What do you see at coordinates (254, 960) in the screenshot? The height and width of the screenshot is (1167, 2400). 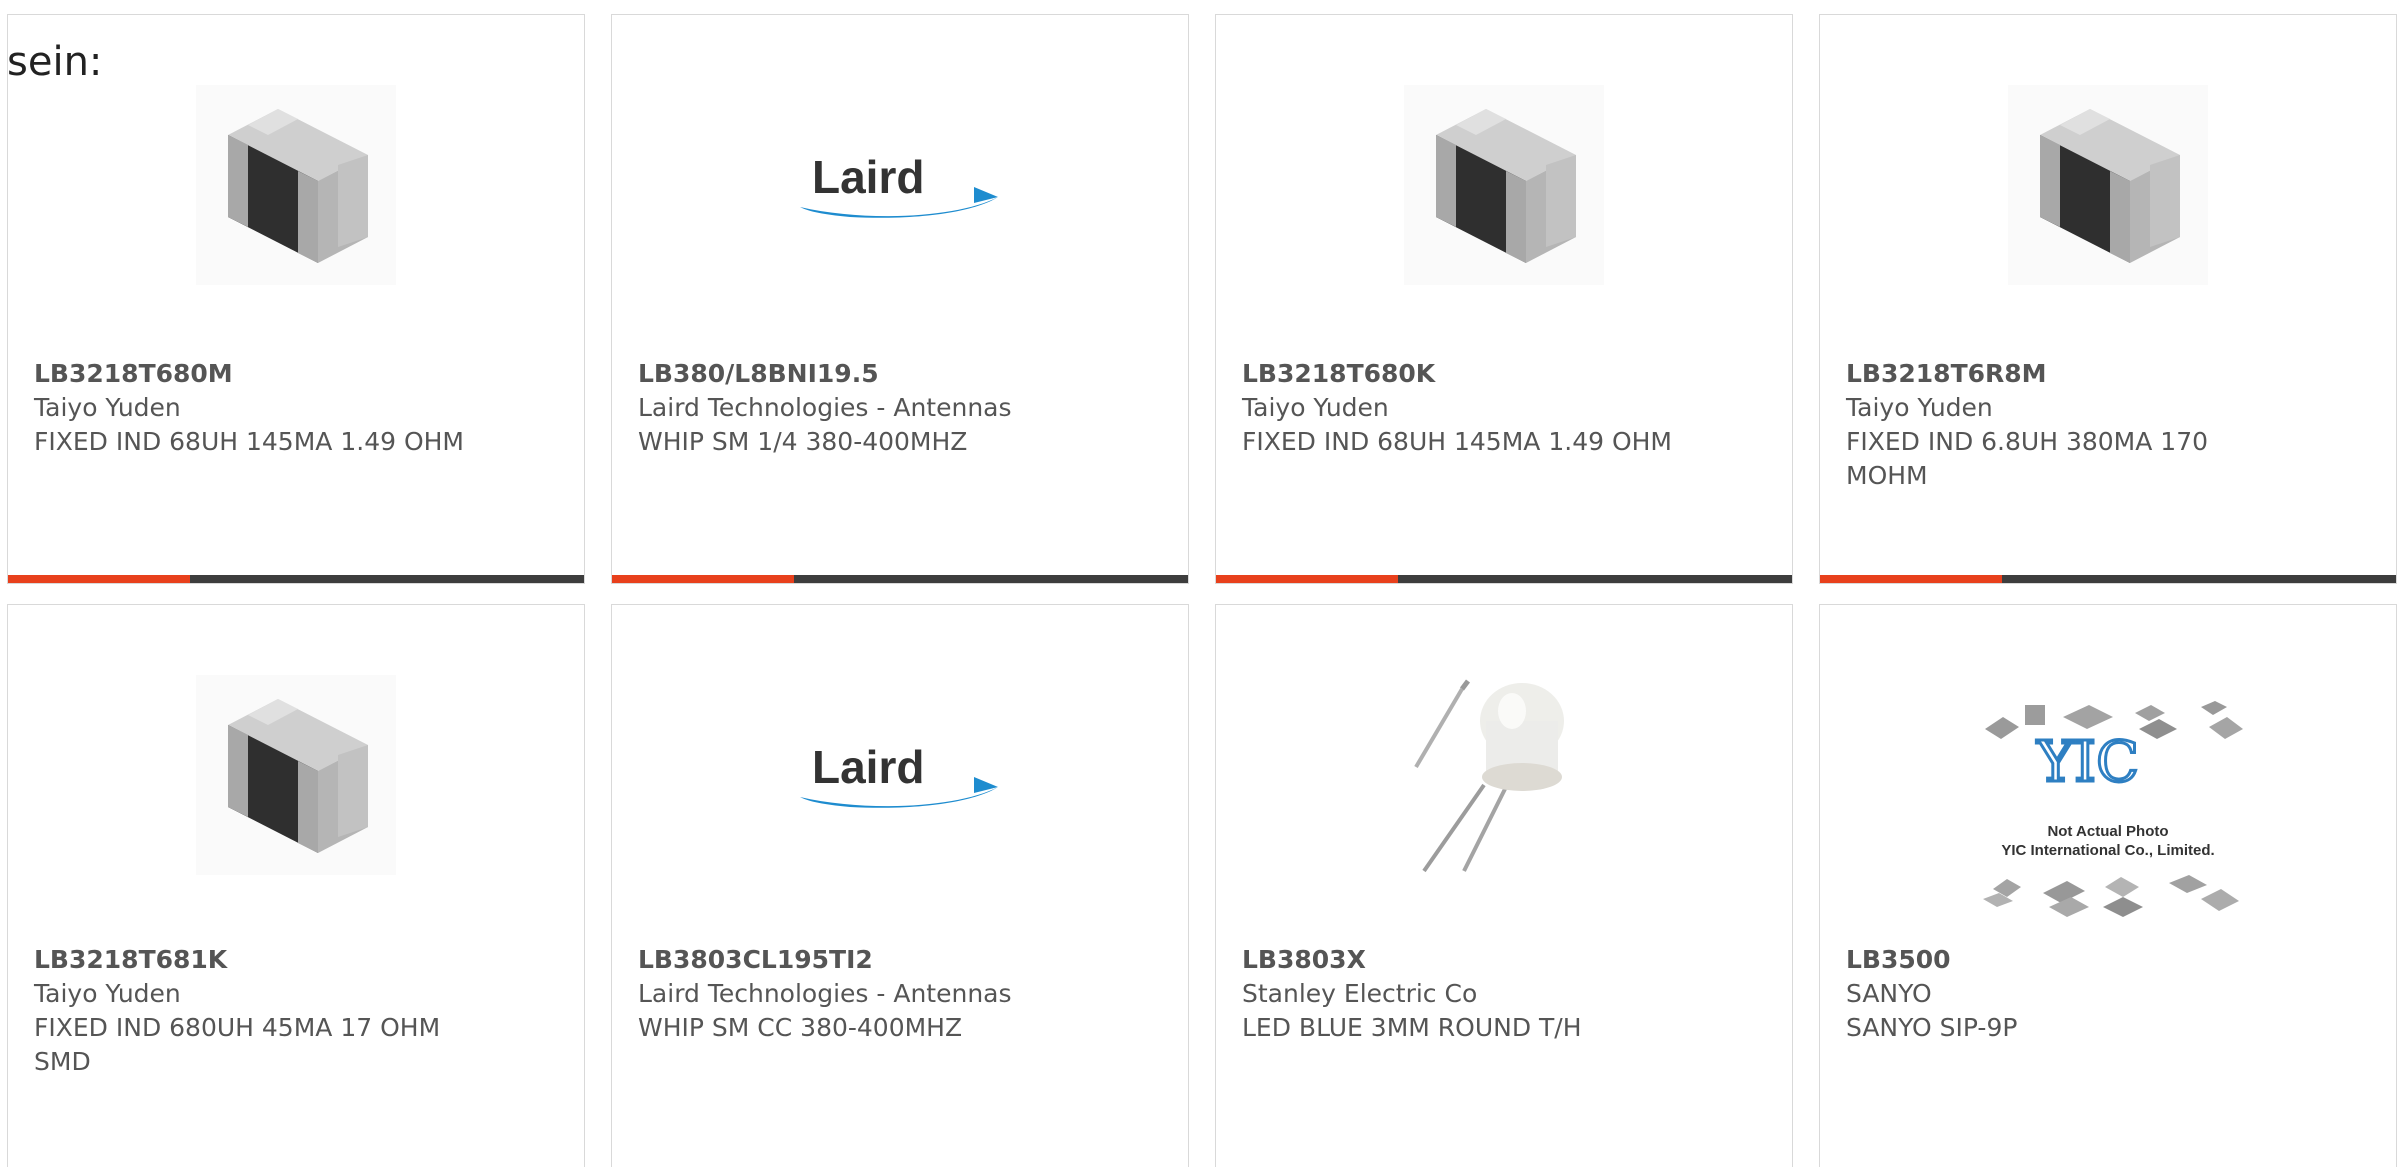 I see `part-number: LB3218T681K` at bounding box center [254, 960].